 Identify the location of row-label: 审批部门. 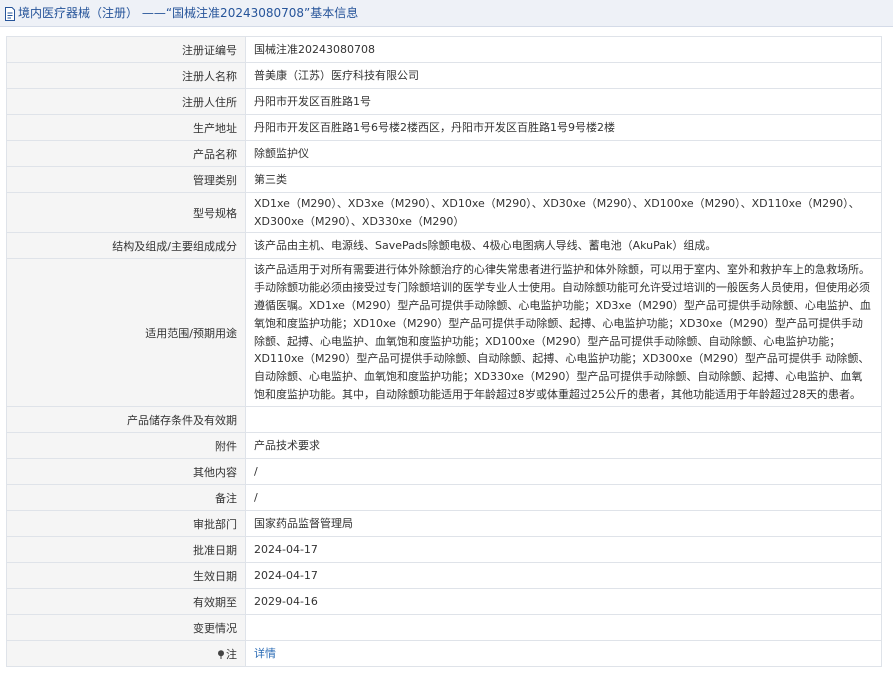
(126, 523).